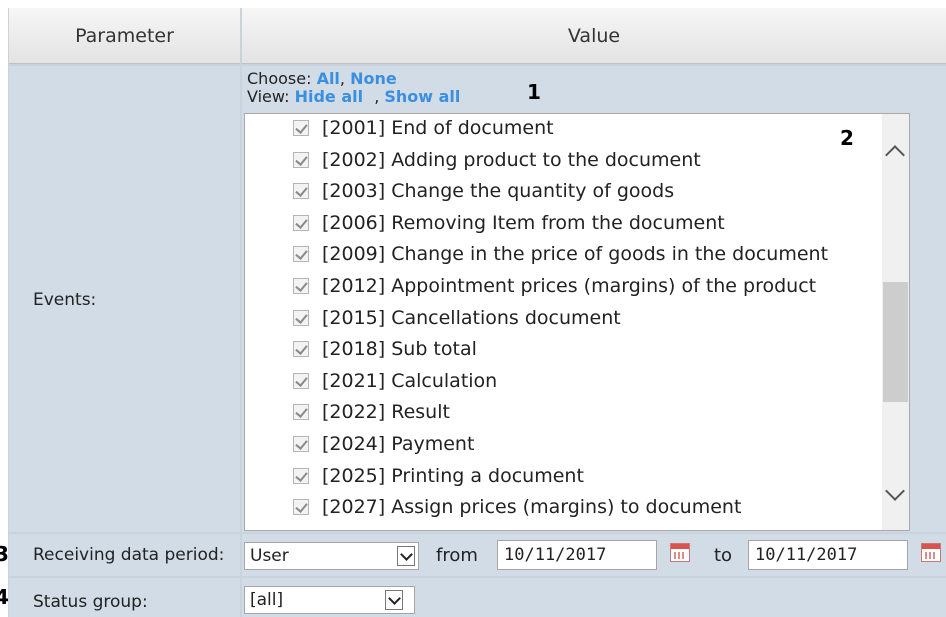 Image resolution: width=946 pixels, height=617 pixels. What do you see at coordinates (398, 444) in the screenshot?
I see `event-item-label: [2024] Payment` at bounding box center [398, 444].